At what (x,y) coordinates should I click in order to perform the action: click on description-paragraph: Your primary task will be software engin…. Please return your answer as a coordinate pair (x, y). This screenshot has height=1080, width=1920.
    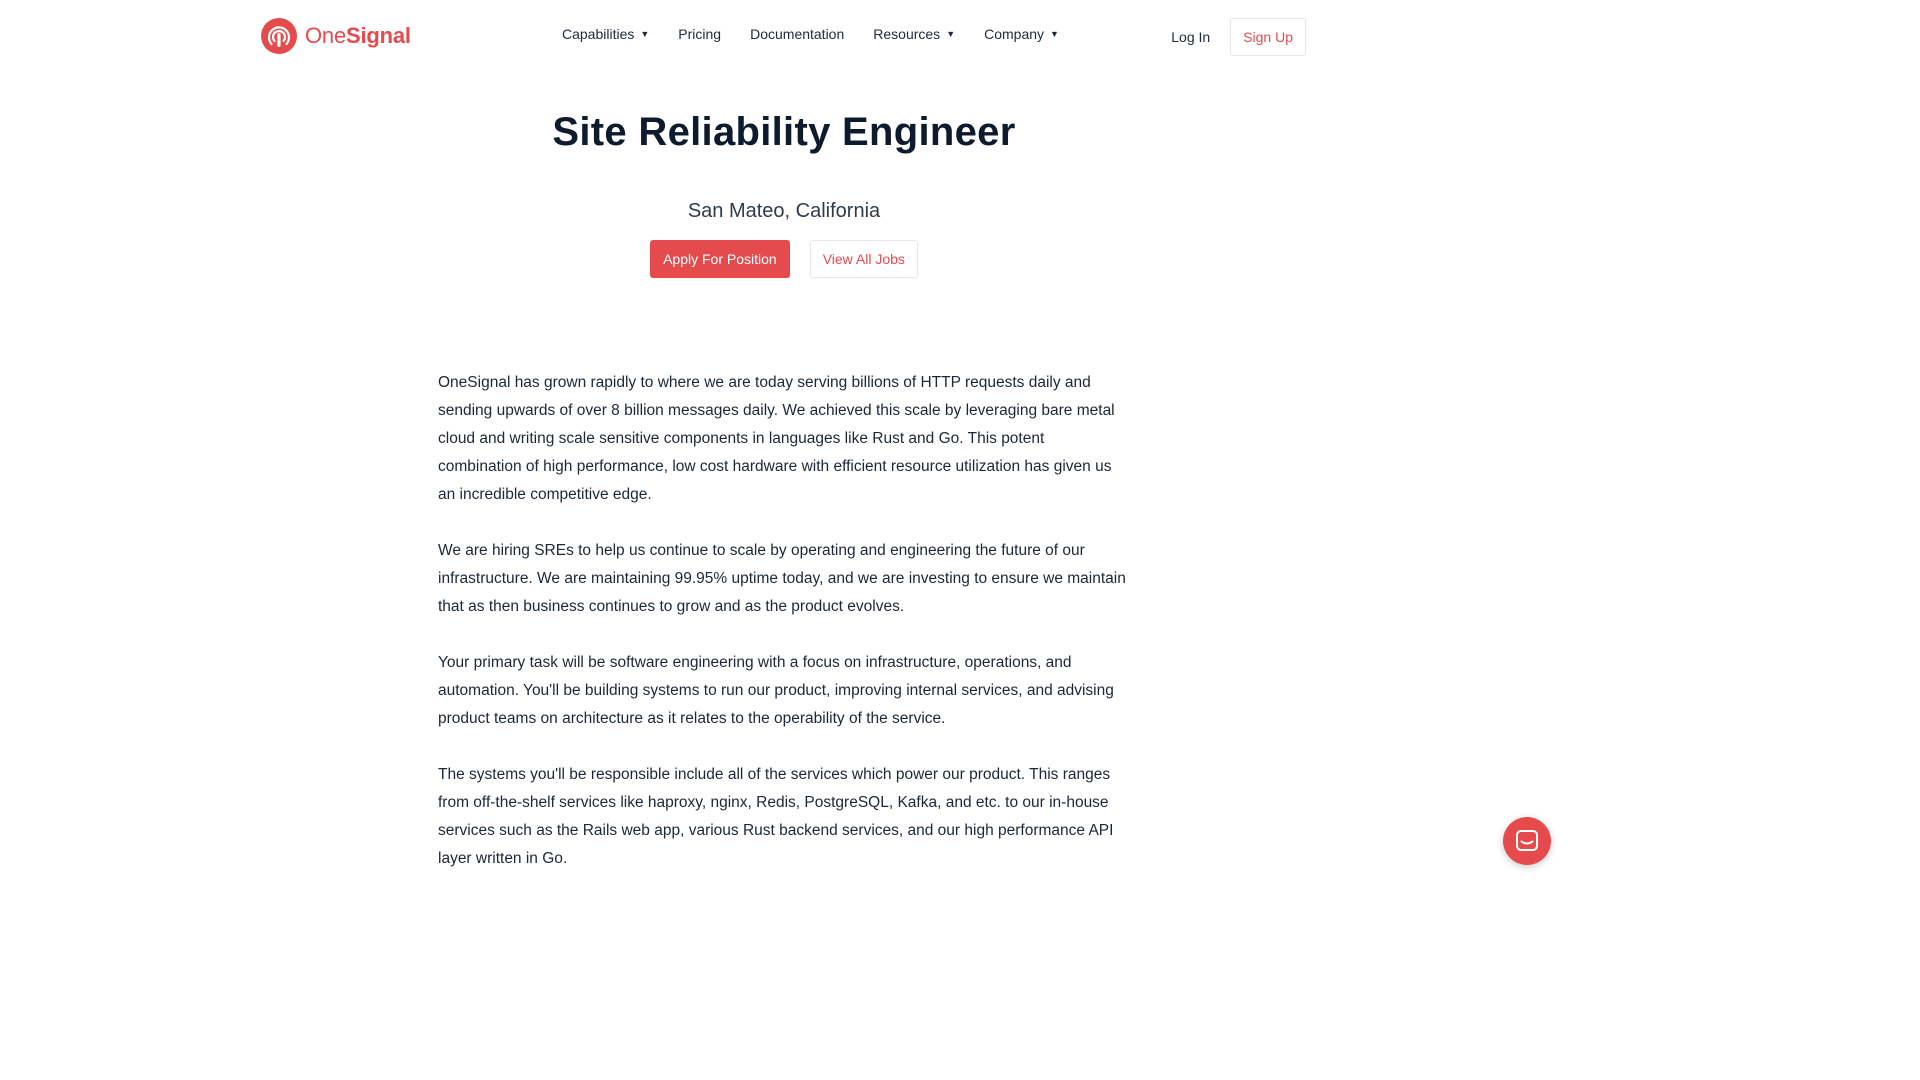
    Looking at the image, I should click on (776, 690).